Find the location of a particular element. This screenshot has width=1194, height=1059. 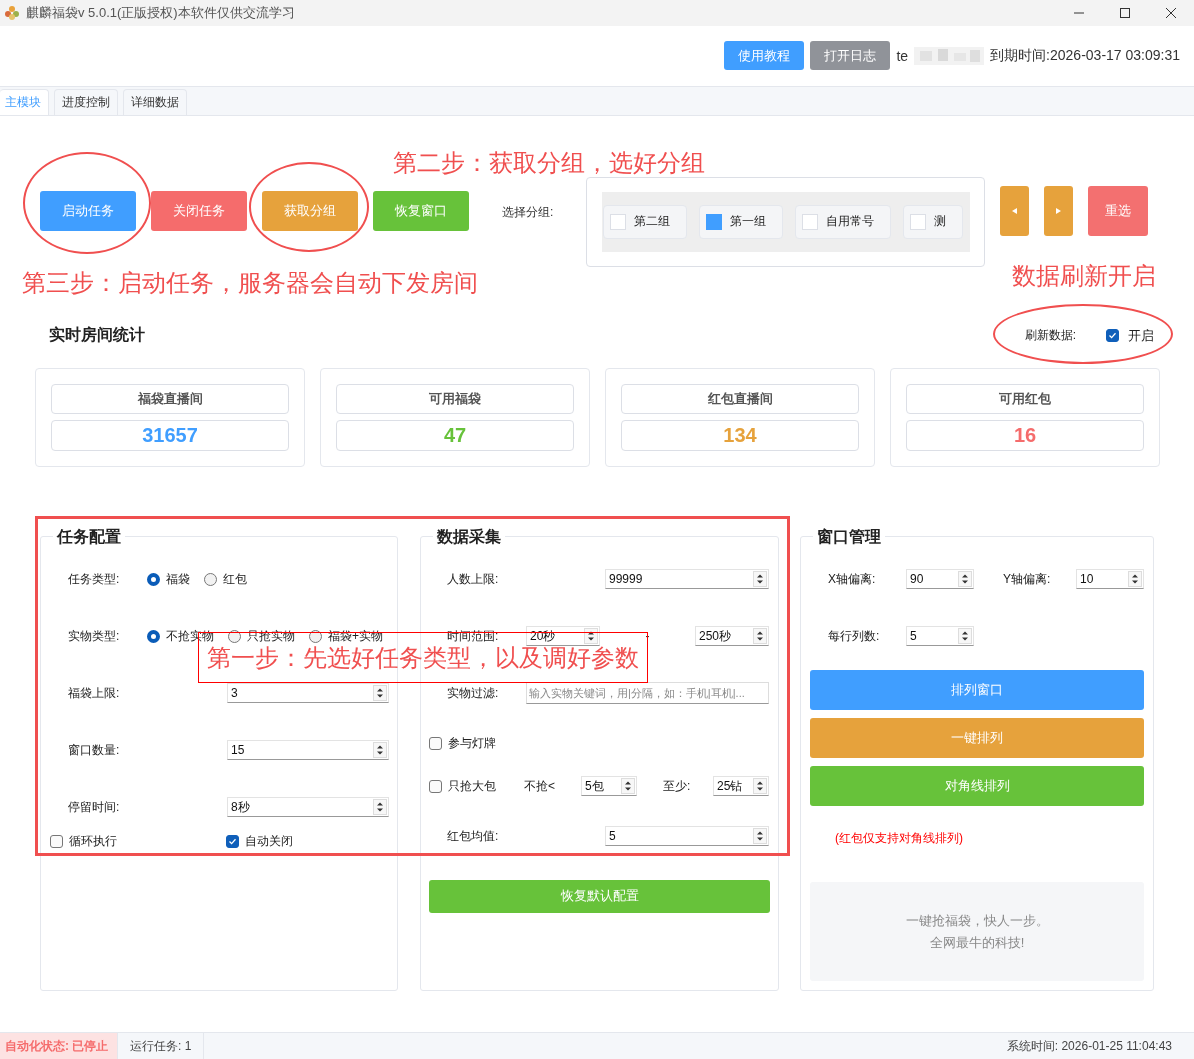

annotation-text: 第二步：获取分组，选好分组 is located at coordinates (549, 163).